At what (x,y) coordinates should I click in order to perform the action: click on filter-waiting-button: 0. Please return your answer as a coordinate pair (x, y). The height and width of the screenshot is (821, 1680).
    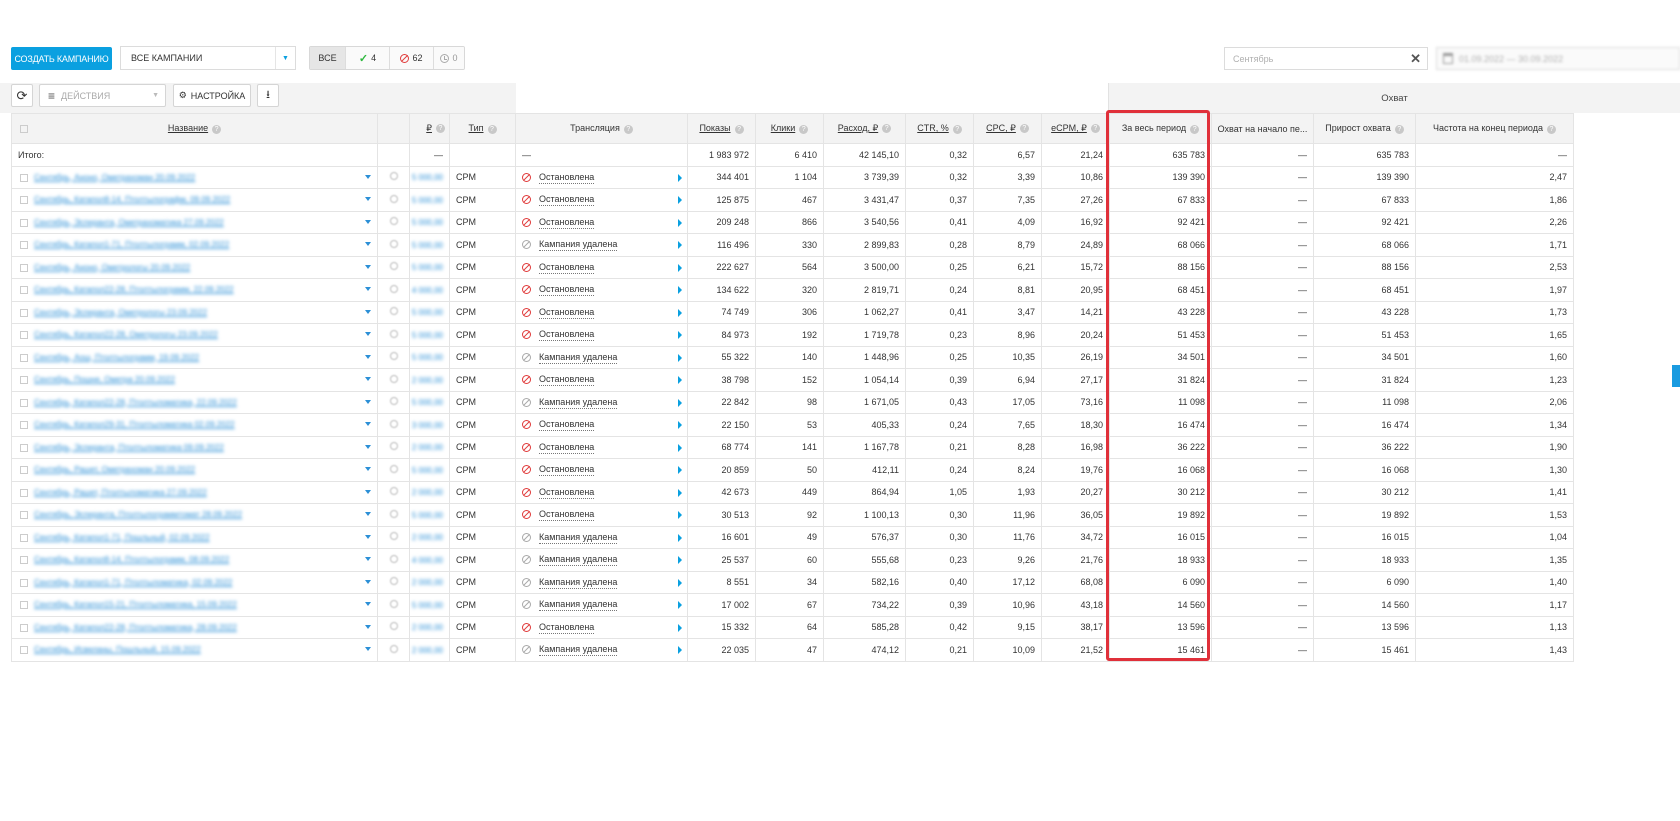
    Looking at the image, I should click on (449, 58).